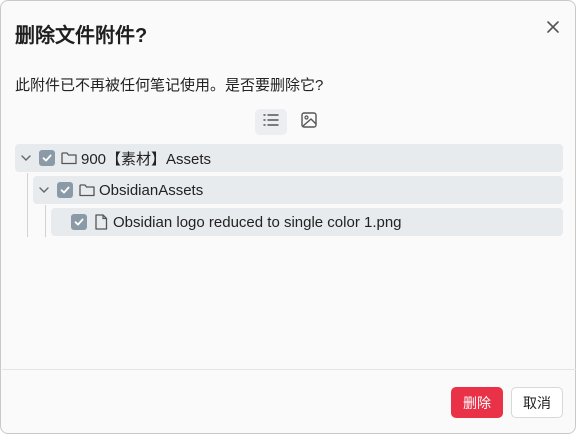  What do you see at coordinates (101, 222) in the screenshot?
I see `file-icon` at bounding box center [101, 222].